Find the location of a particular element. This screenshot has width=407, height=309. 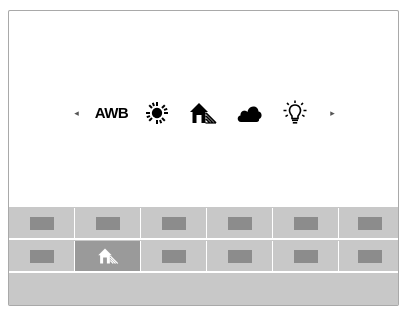

daylight-sun-icon is located at coordinates (156, 113).